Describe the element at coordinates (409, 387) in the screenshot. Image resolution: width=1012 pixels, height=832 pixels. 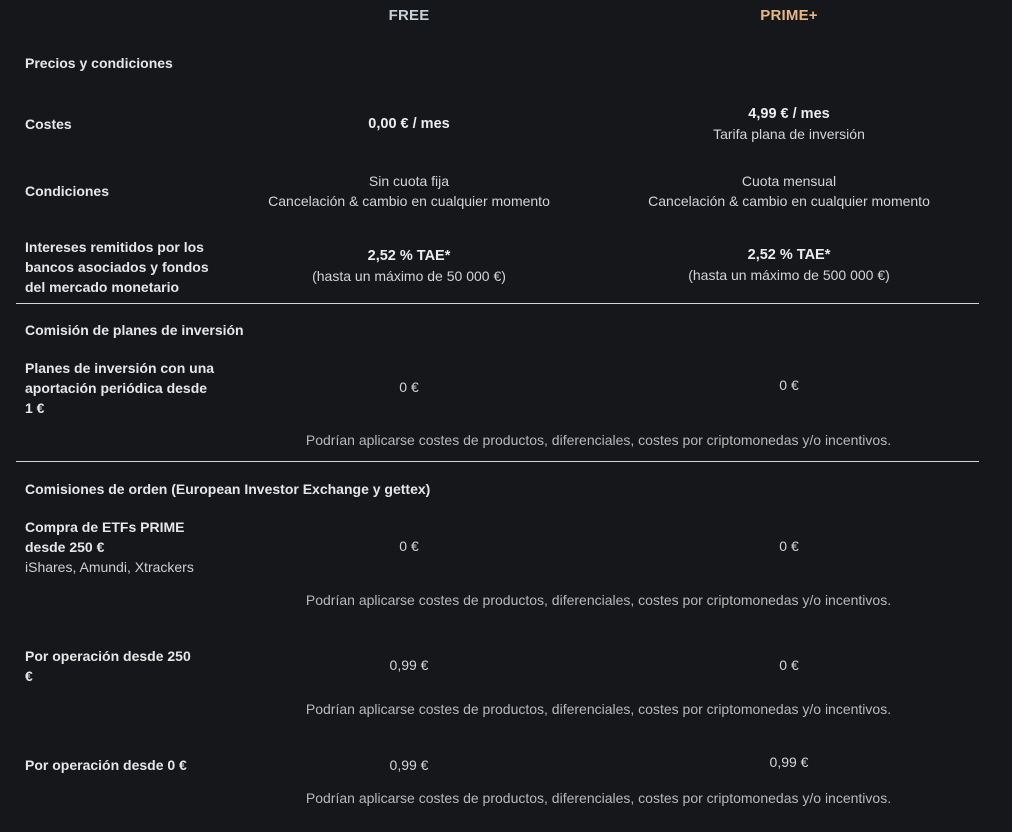
I see `savings-plans-free-value: 0 €` at that location.